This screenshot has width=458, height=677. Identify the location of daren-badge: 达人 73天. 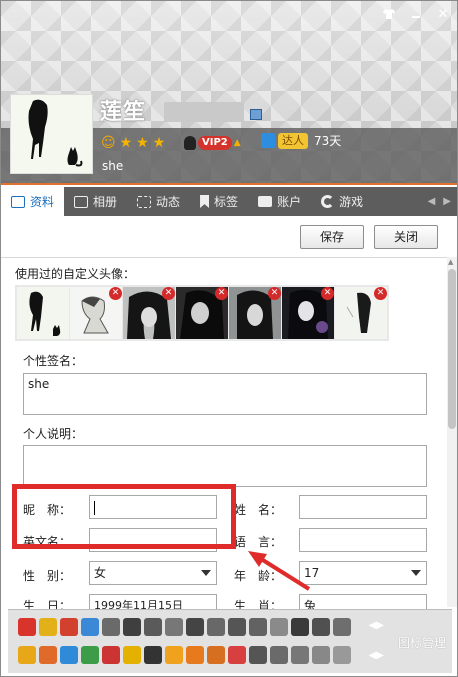
(301, 140).